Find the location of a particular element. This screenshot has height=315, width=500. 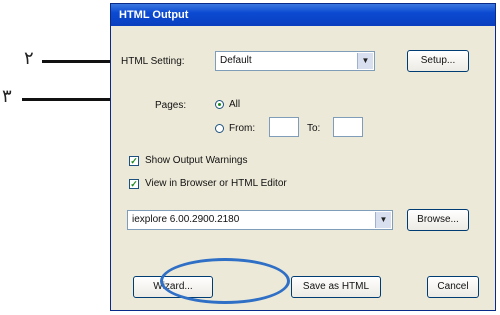

cancel-button: Cancel is located at coordinates (453, 287).